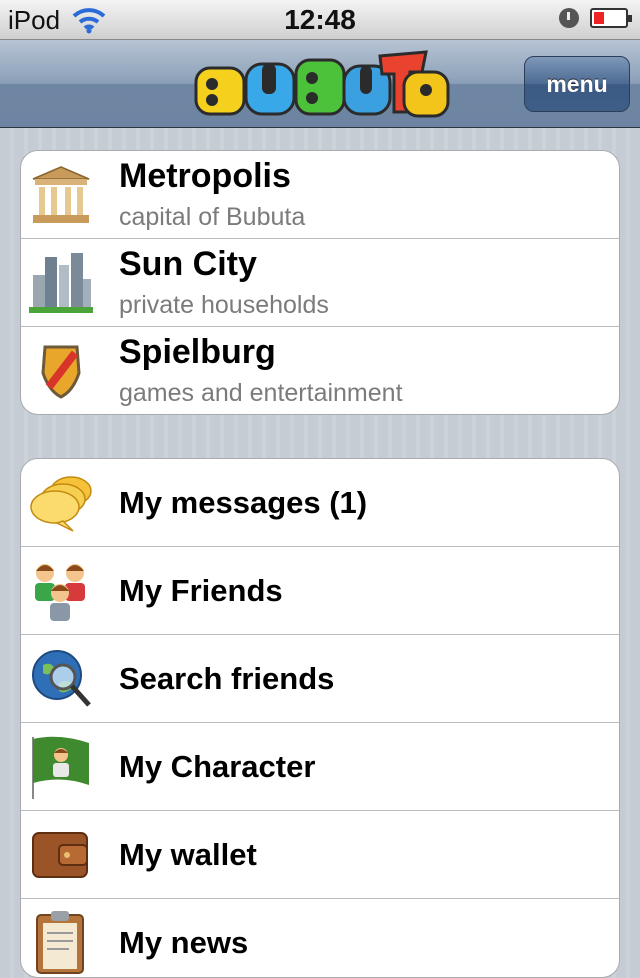 Image resolution: width=640 pixels, height=978 pixels. What do you see at coordinates (320, 370) in the screenshot?
I see `city-row-spielburg: Spielburg games and entertainment` at bounding box center [320, 370].